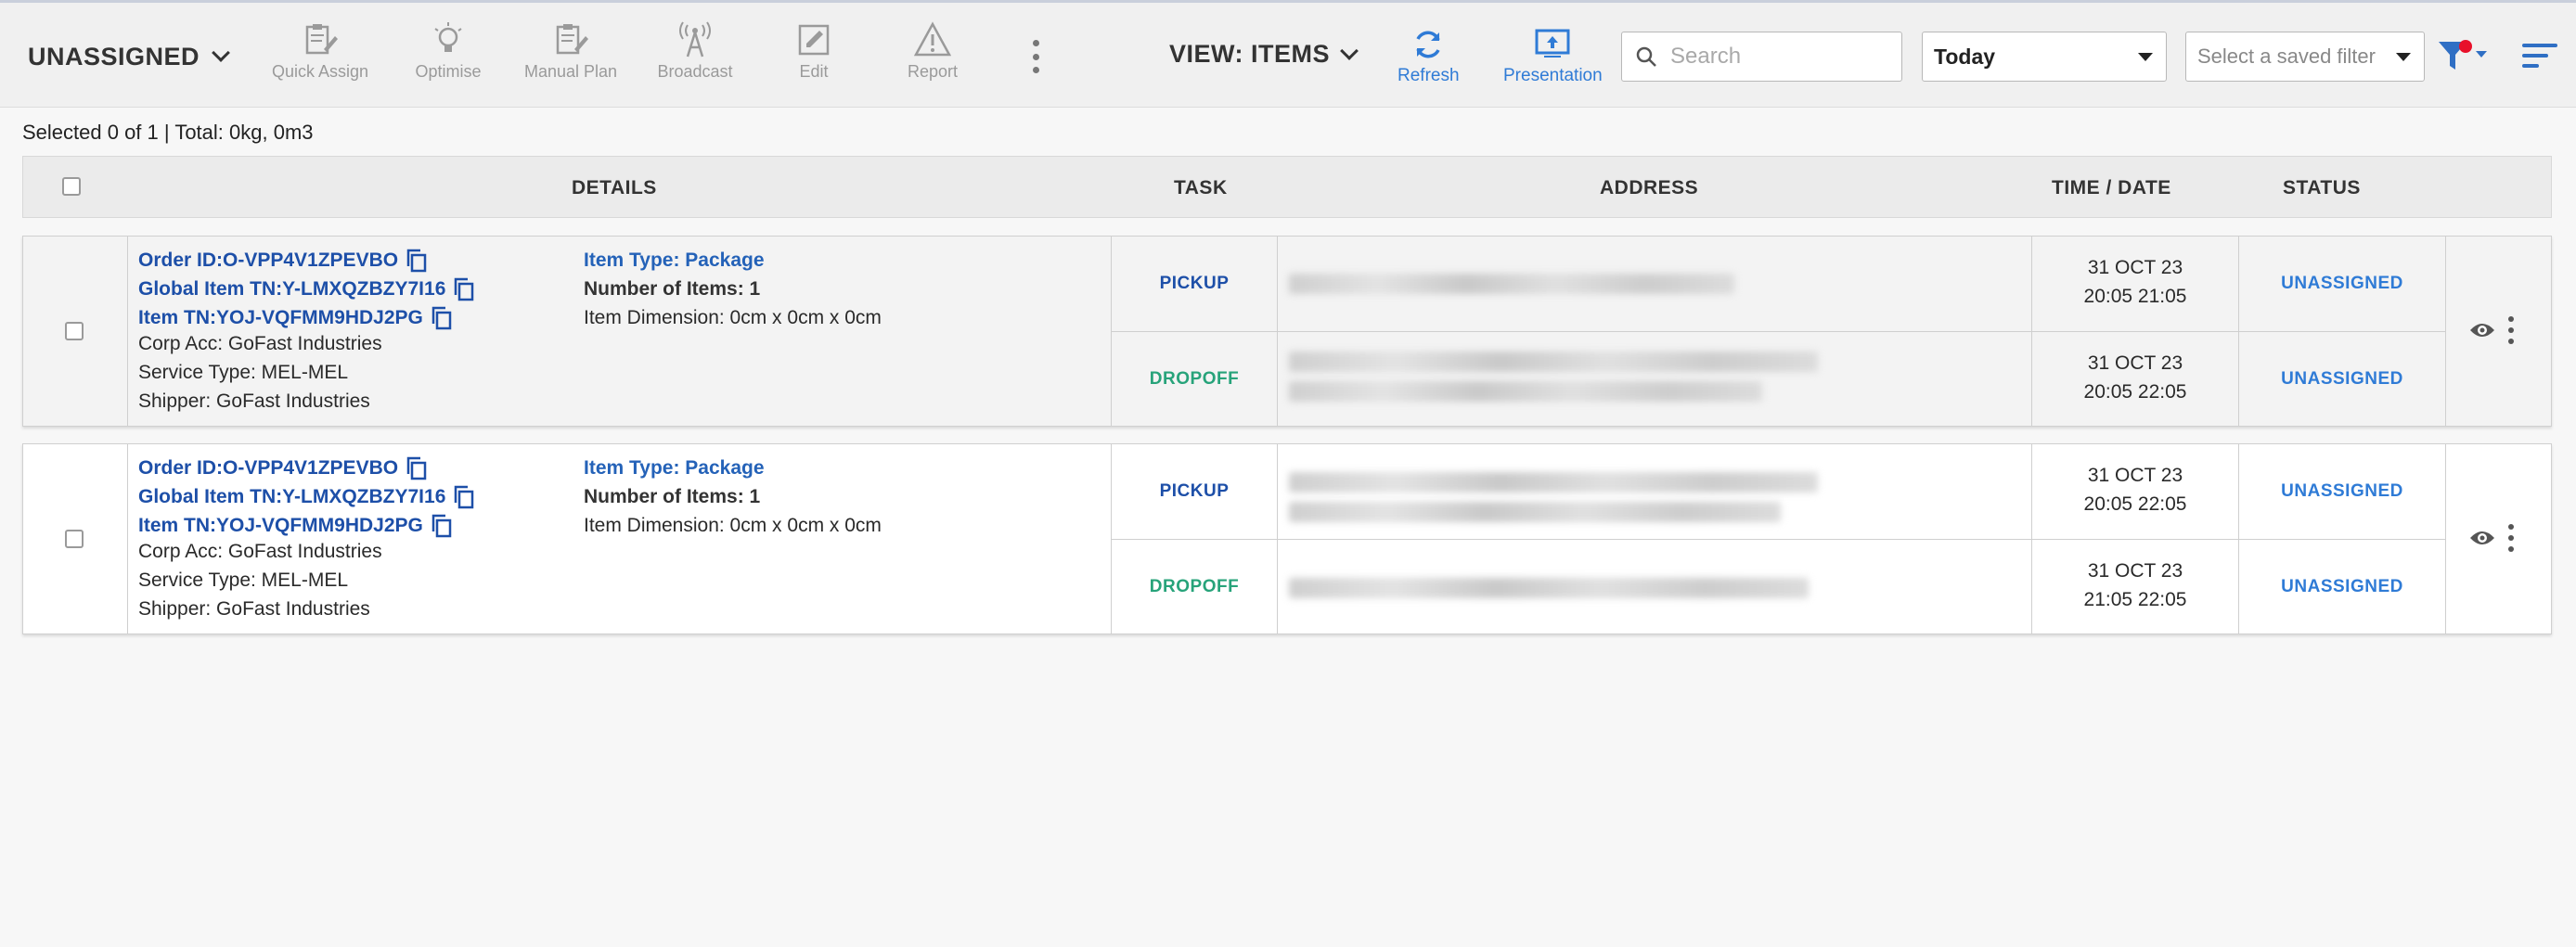 The image size is (2576, 947). Describe the element at coordinates (71, 186) in the screenshot. I see `select-all-checkbox` at that location.